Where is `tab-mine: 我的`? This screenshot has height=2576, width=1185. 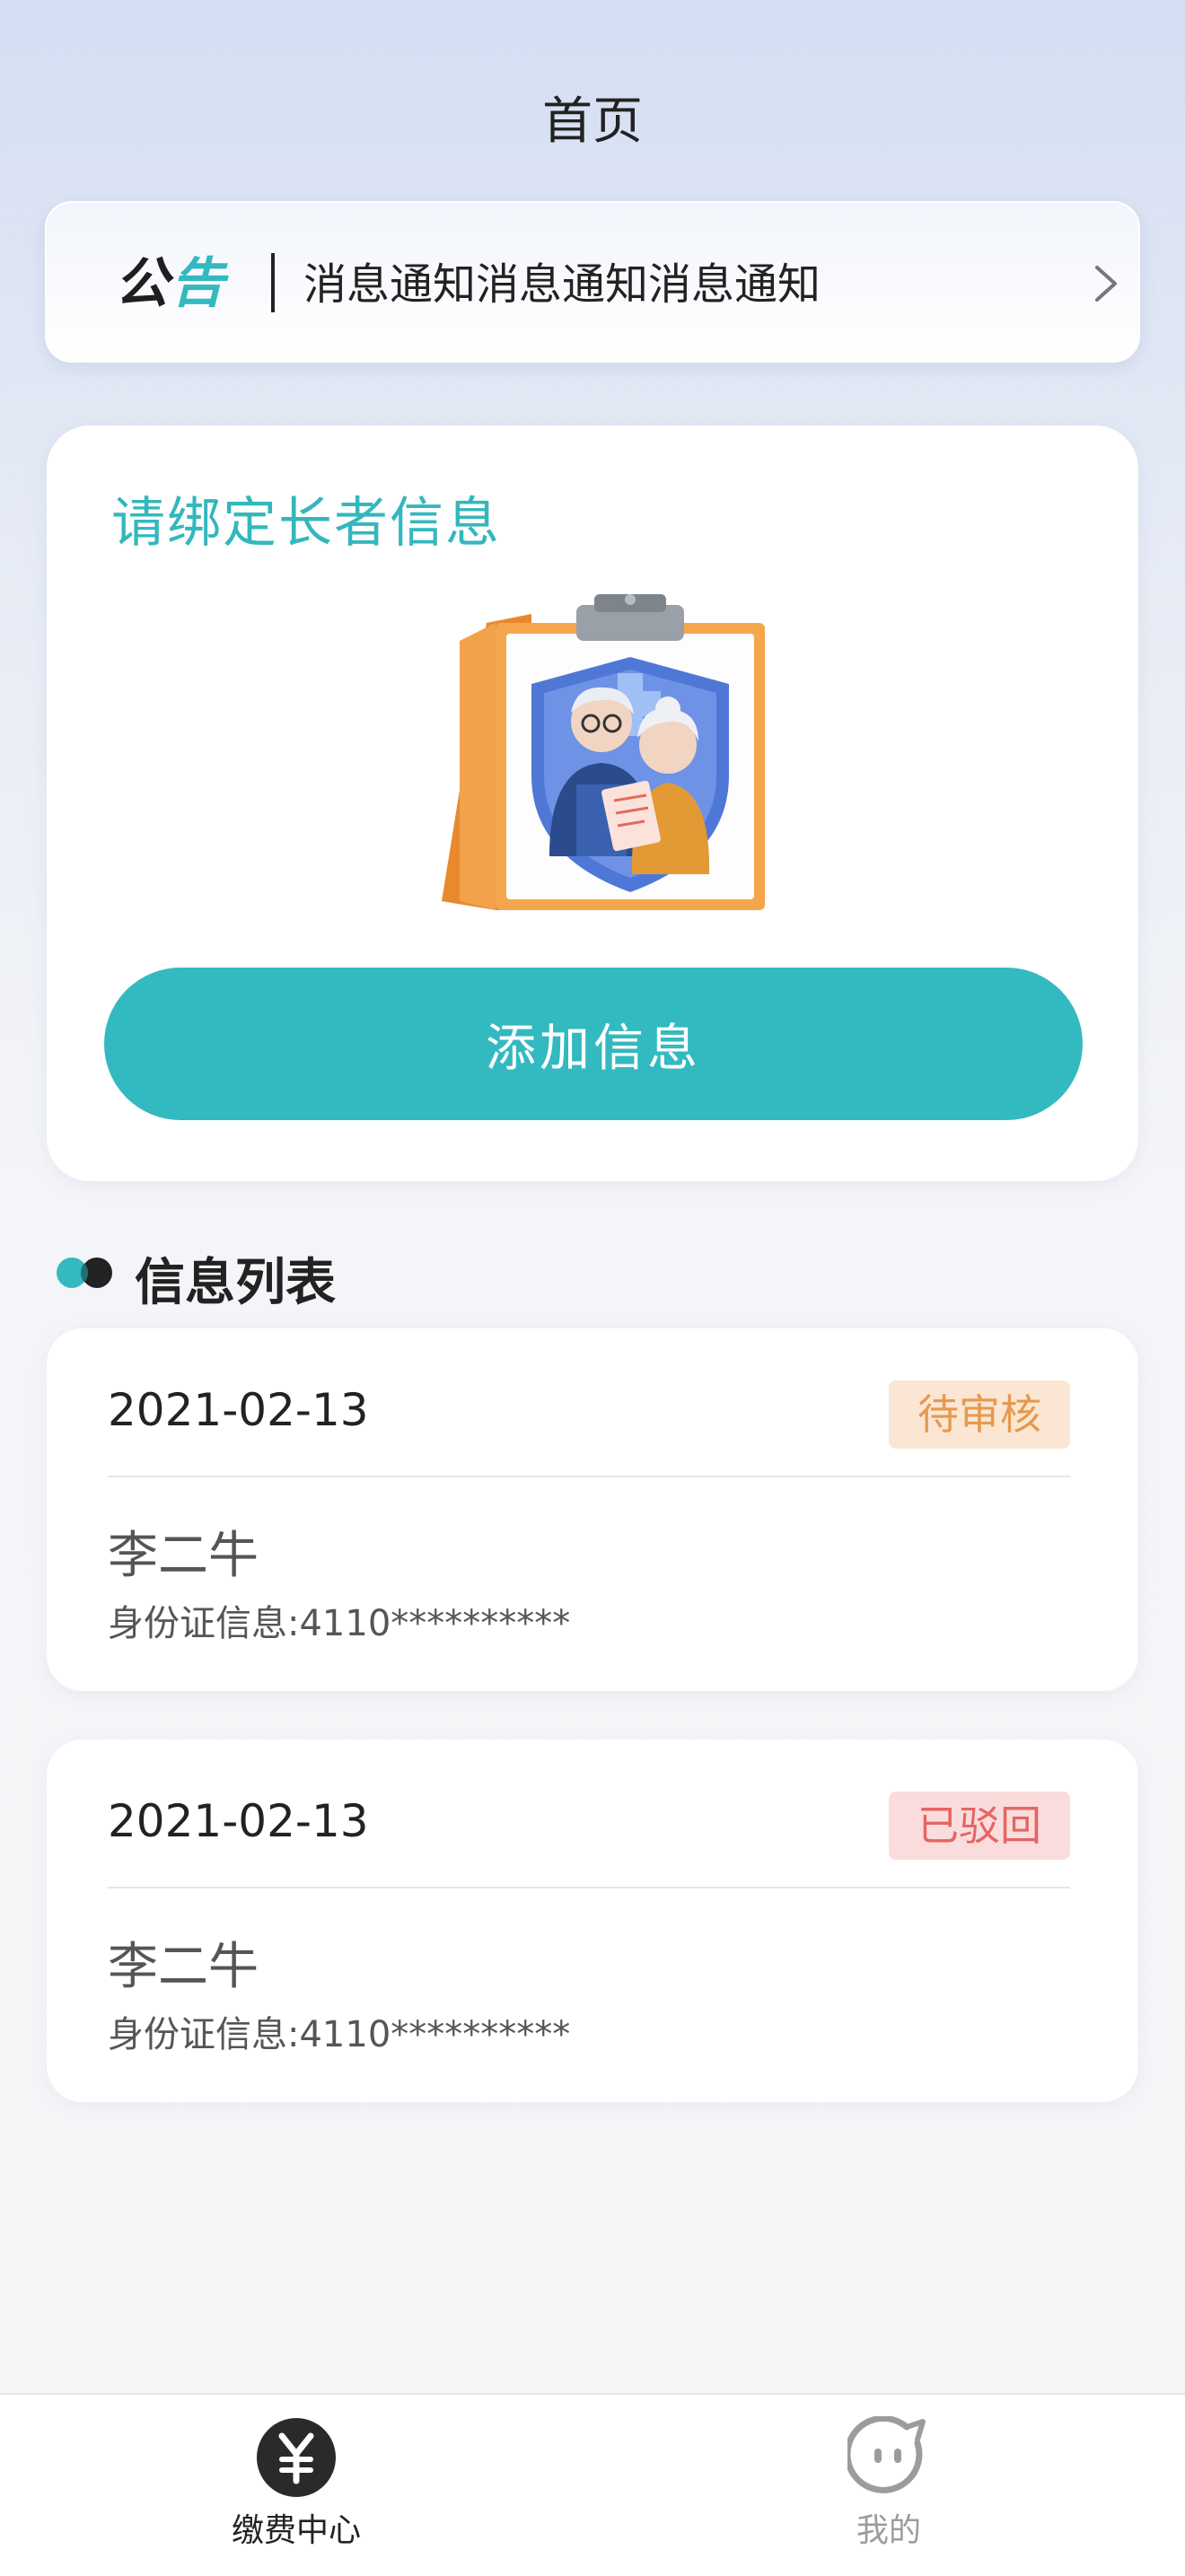
tab-mine: 我的 is located at coordinates (888, 2485).